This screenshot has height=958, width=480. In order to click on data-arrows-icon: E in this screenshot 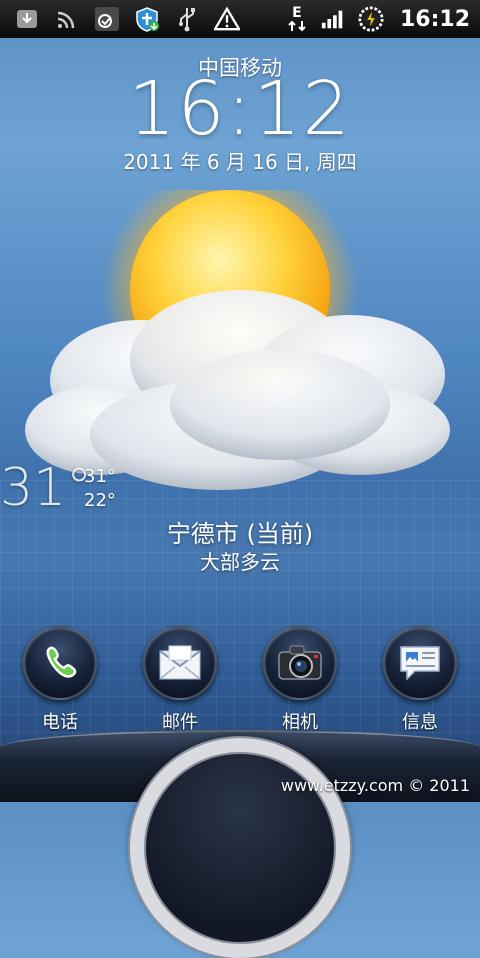, I will do `click(297, 19)`.